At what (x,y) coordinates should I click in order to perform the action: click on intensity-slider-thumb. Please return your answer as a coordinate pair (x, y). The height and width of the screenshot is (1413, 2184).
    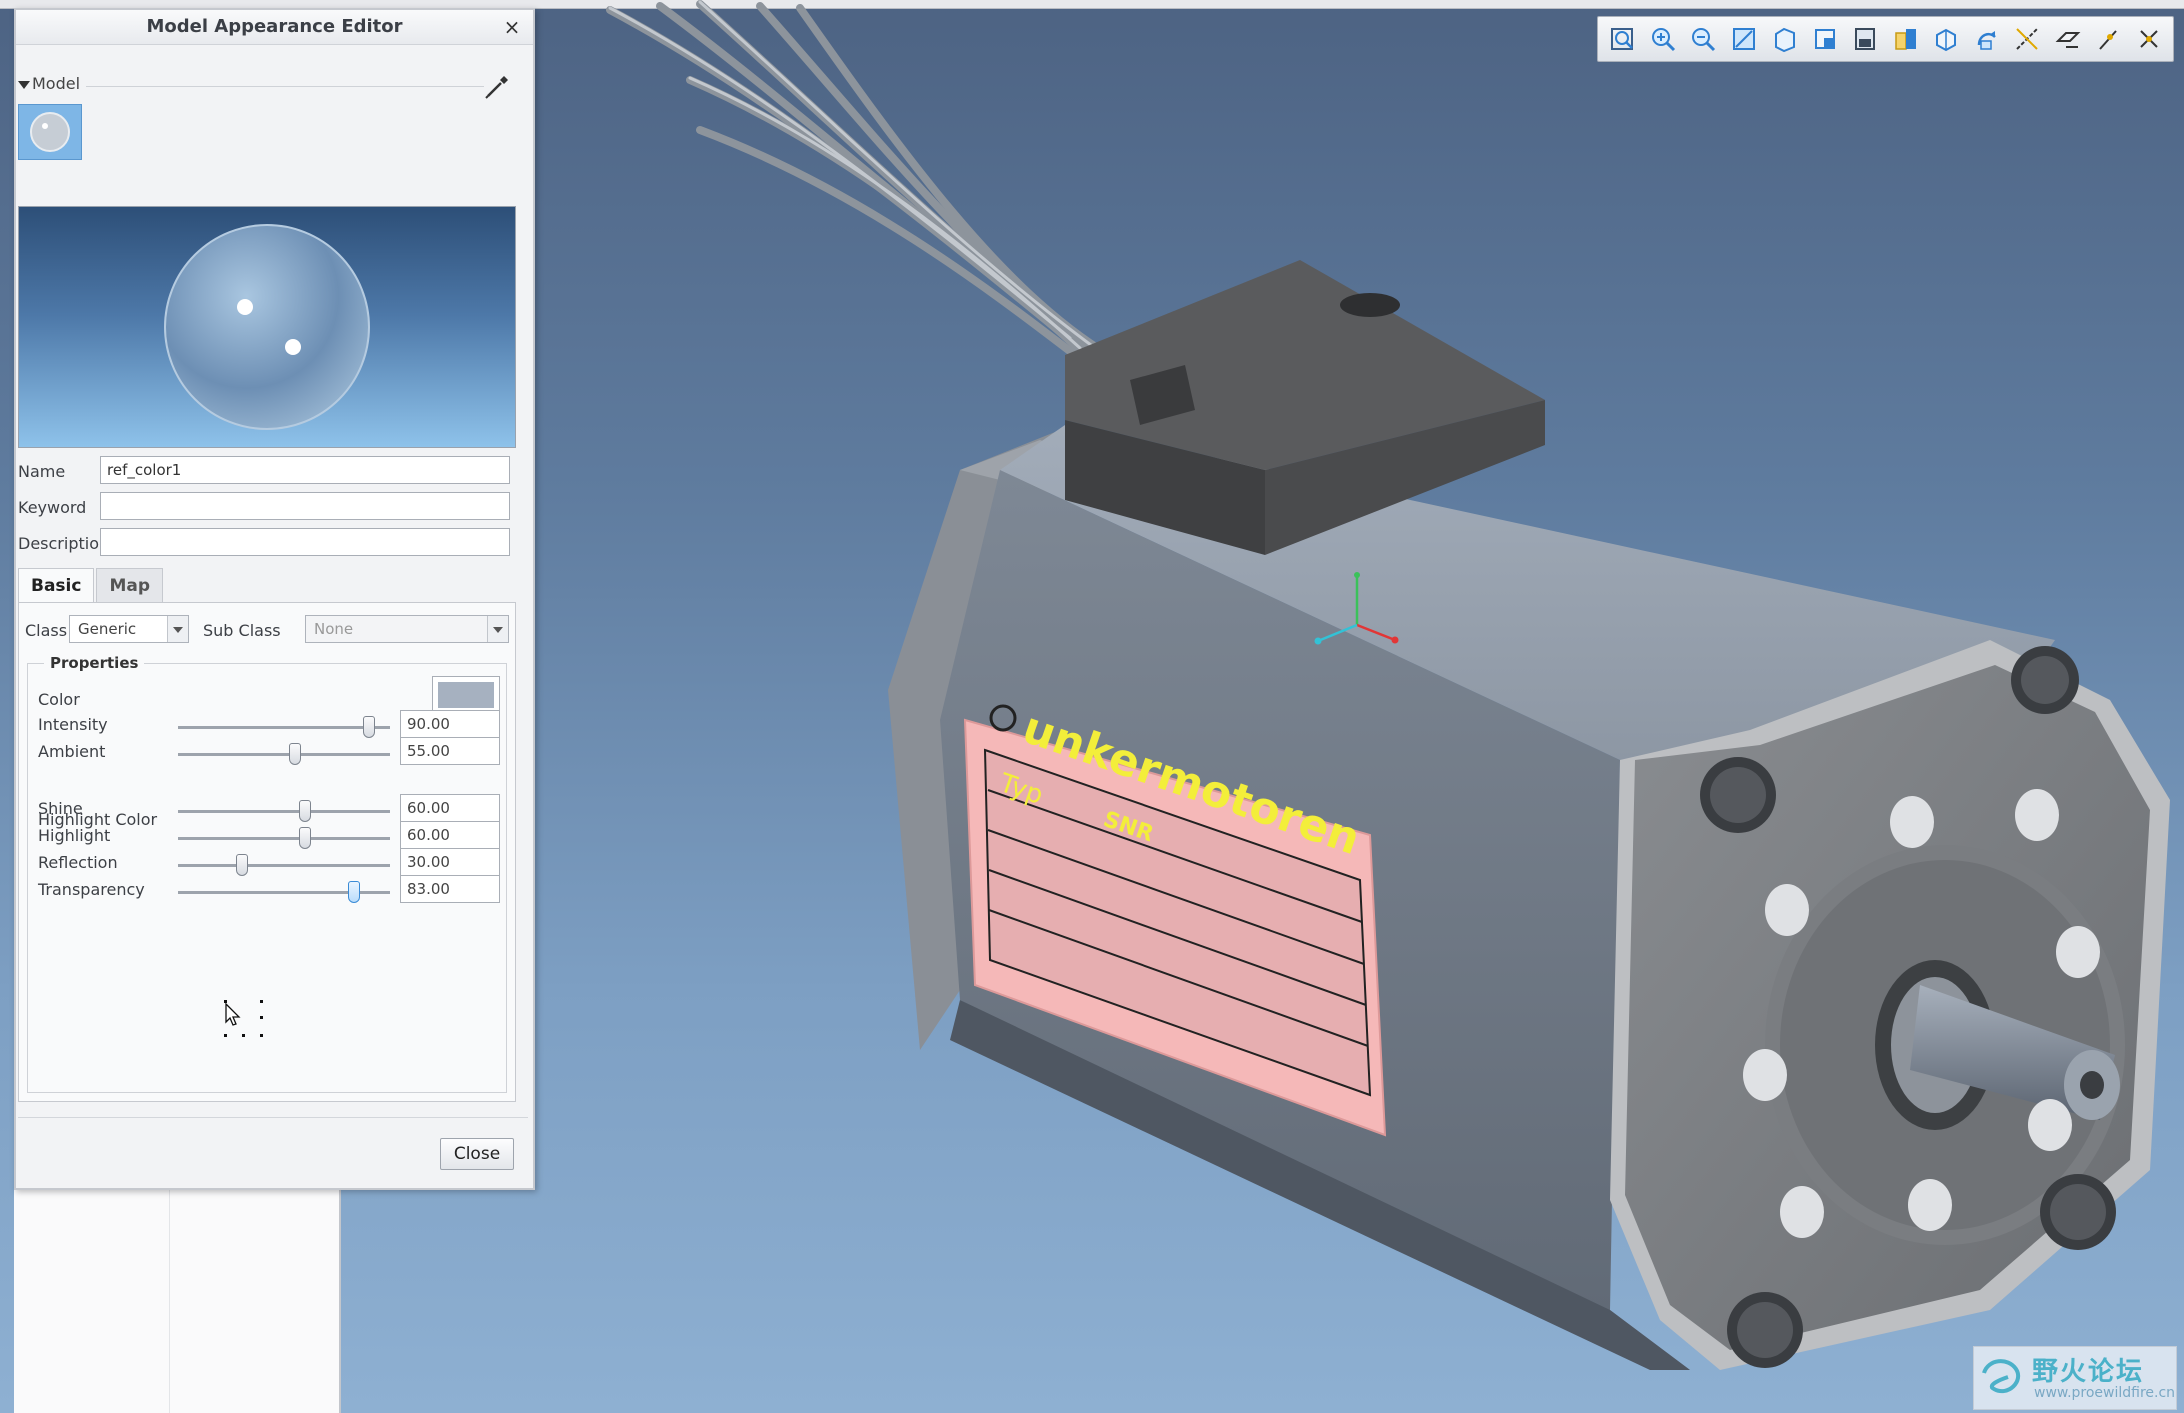
    Looking at the image, I should click on (368, 727).